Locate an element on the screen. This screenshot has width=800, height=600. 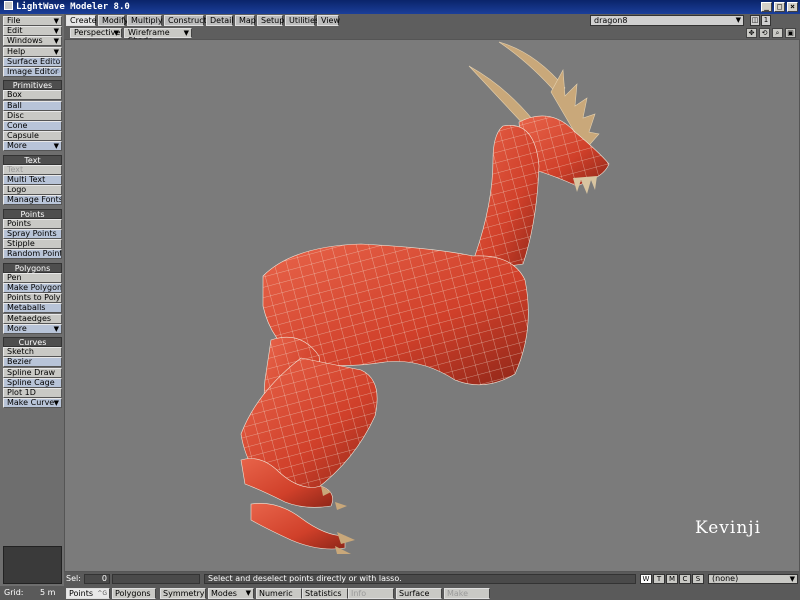
sidebar-button-image-editor: Image Editor F6 is located at coordinates (32, 72).